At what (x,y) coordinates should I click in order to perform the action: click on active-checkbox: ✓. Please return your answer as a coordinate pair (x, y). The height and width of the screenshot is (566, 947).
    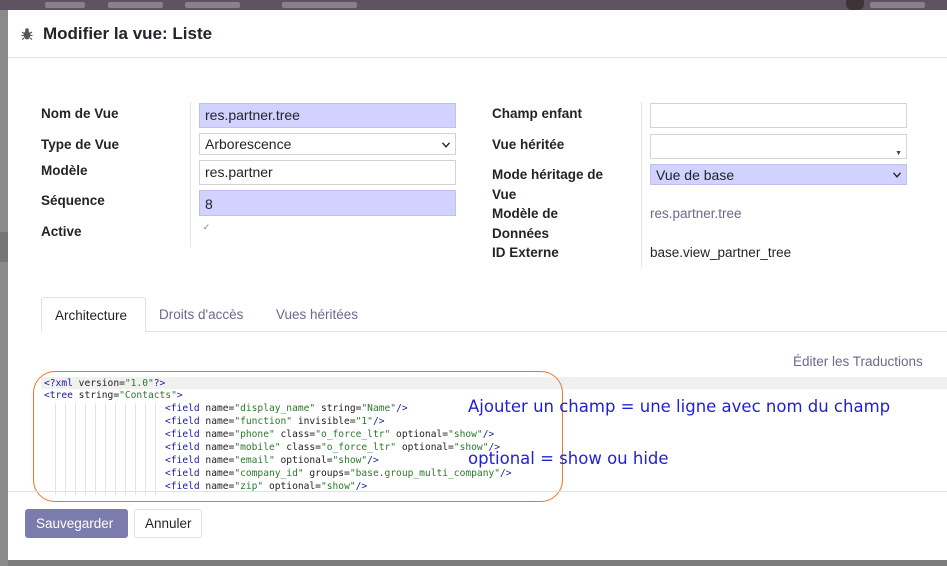
    Looking at the image, I should click on (206, 228).